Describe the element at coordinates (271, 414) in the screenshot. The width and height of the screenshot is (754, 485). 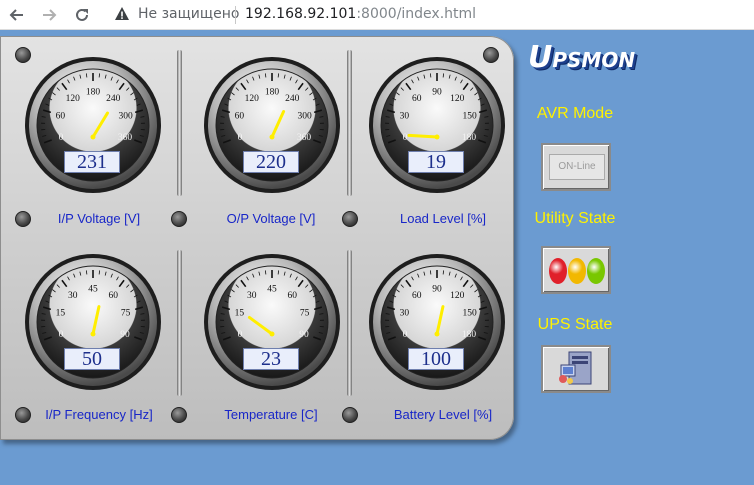
I see `gauge-label-temperature: Temperature [C]` at that location.